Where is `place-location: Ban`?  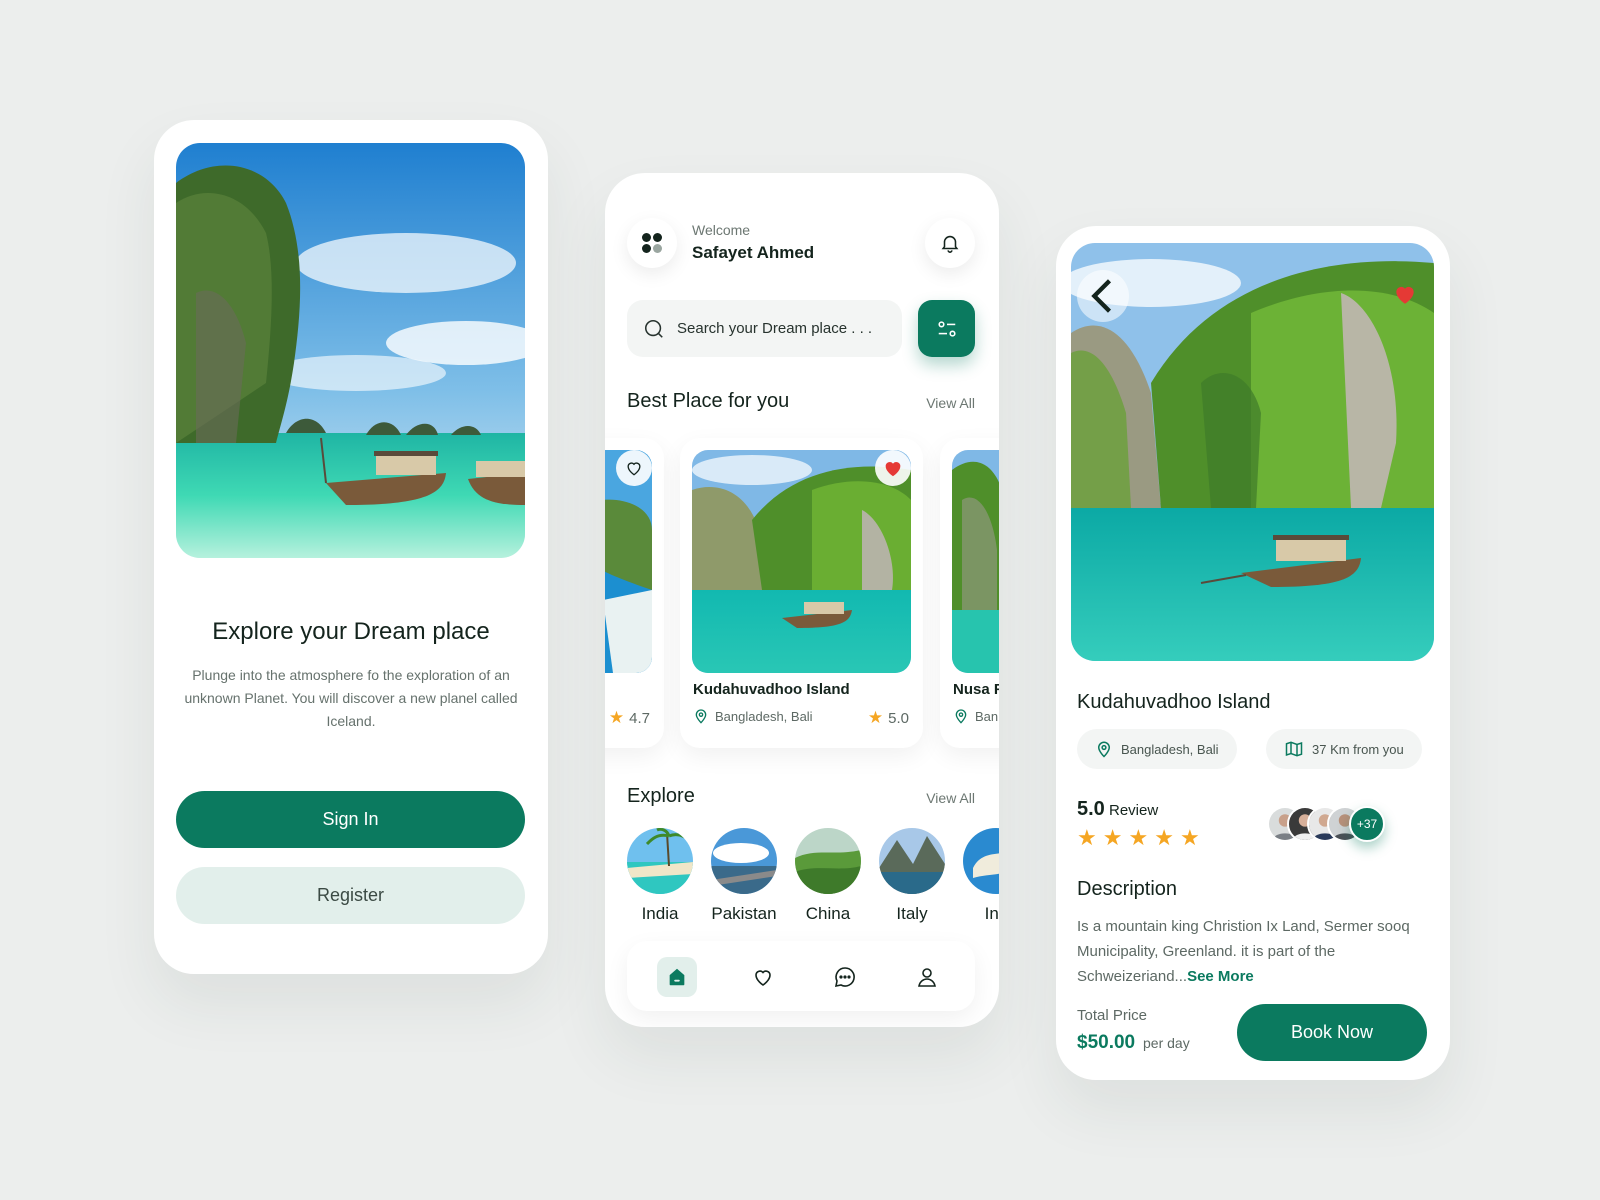 place-location: Ban is located at coordinates (975, 716).